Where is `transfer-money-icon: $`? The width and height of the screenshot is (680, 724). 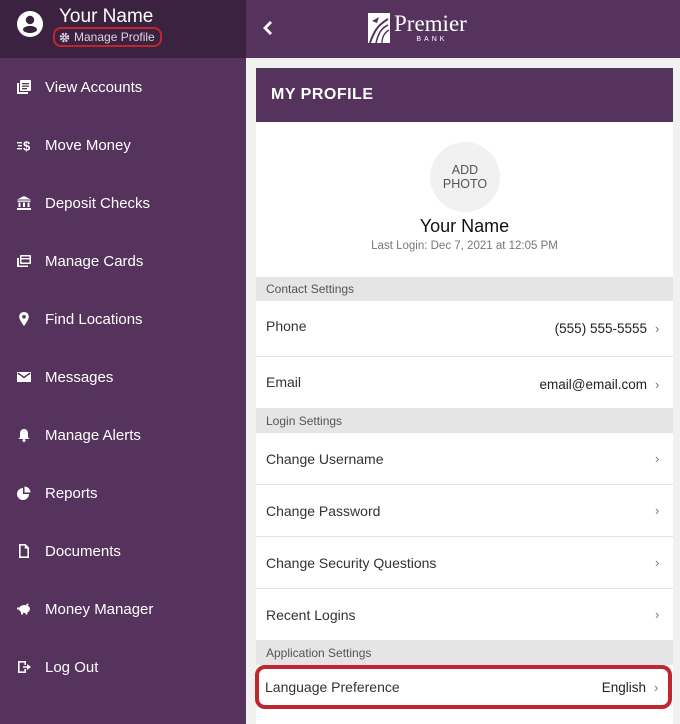 transfer-money-icon: $ is located at coordinates (24, 146).